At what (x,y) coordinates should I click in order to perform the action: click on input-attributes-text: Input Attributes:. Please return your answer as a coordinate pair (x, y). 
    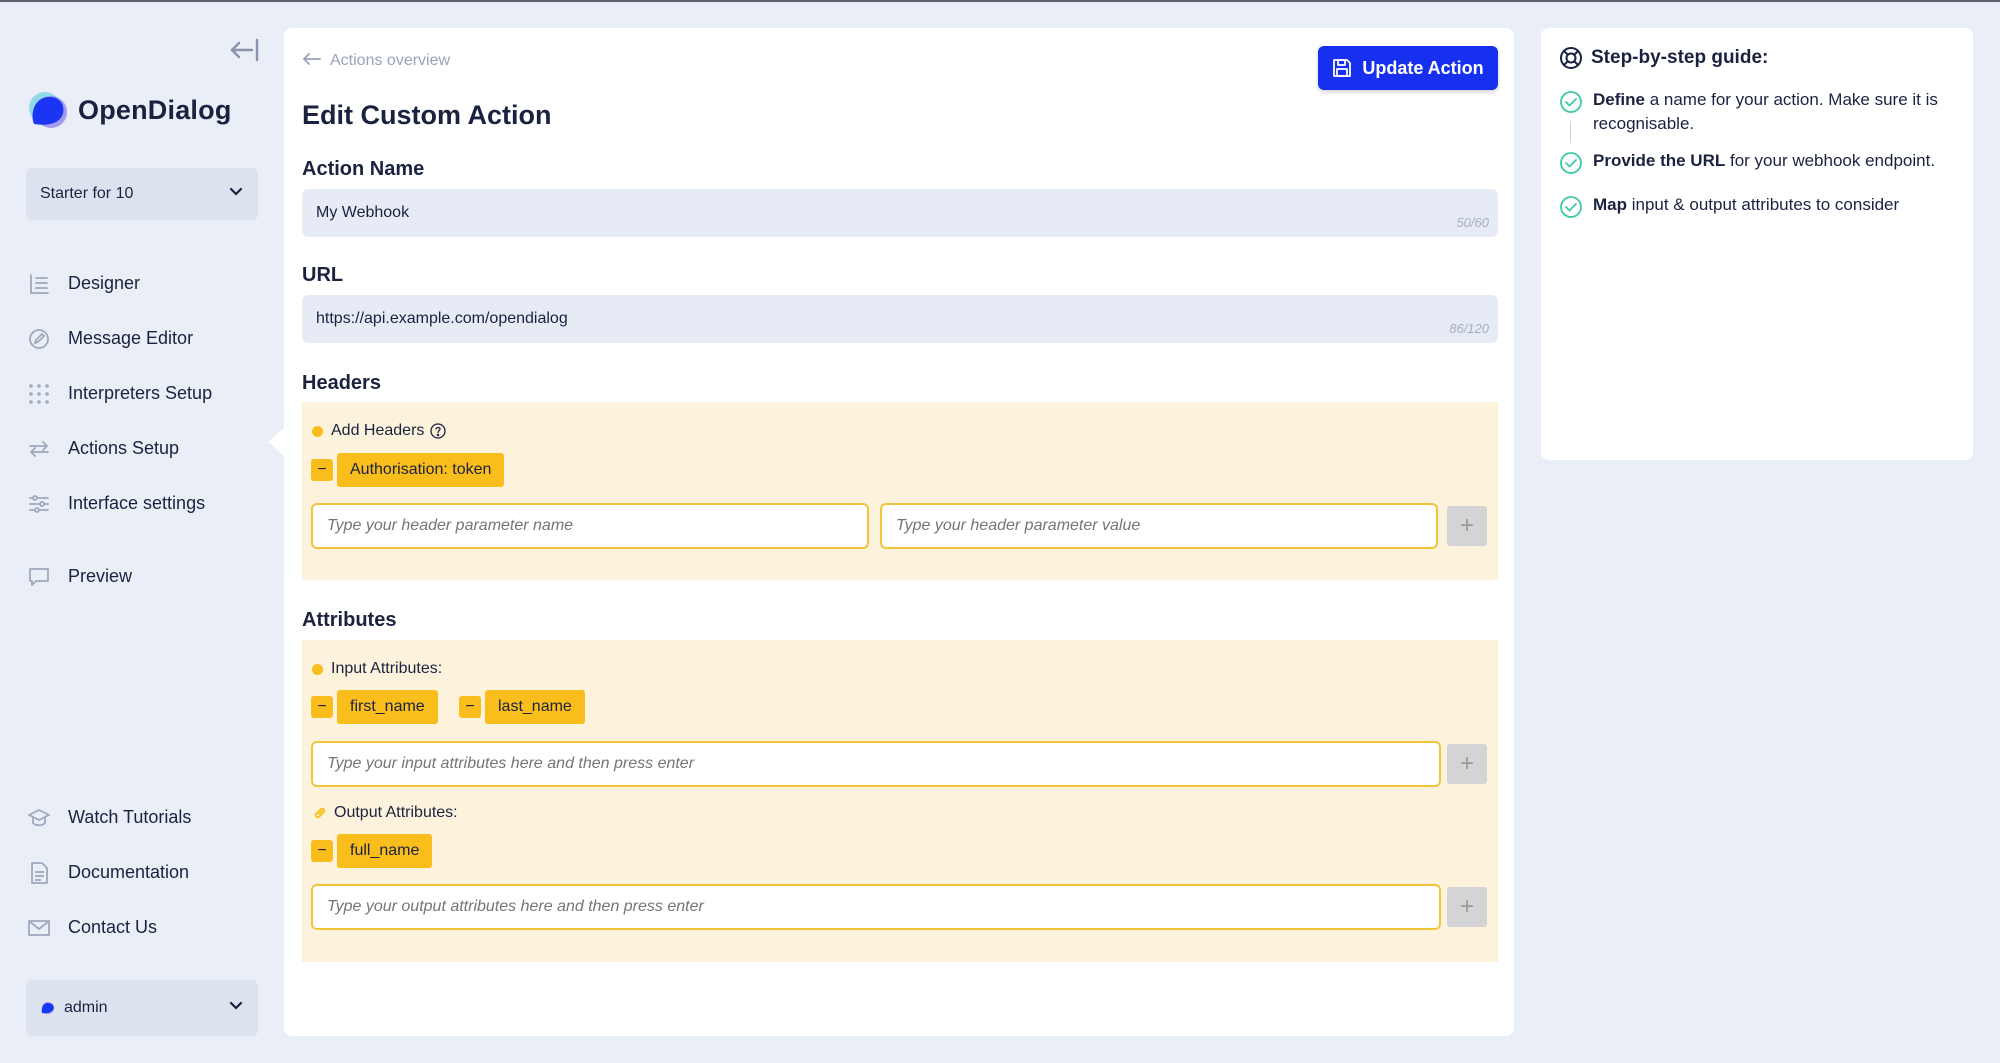
    Looking at the image, I should click on (387, 668).